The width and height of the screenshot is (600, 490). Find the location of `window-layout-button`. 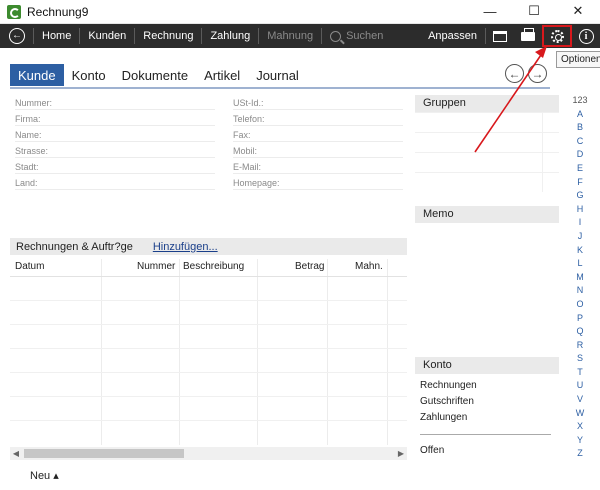

window-layout-button is located at coordinates (500, 36).